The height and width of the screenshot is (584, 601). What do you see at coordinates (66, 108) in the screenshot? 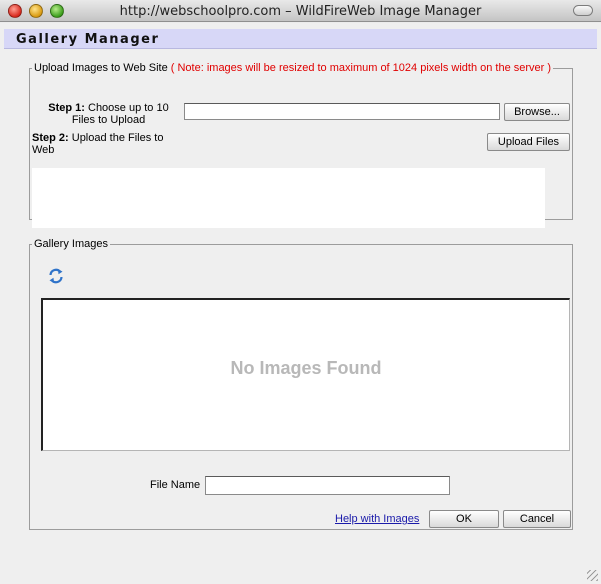
I see `step-1-label: Step 1:` at bounding box center [66, 108].